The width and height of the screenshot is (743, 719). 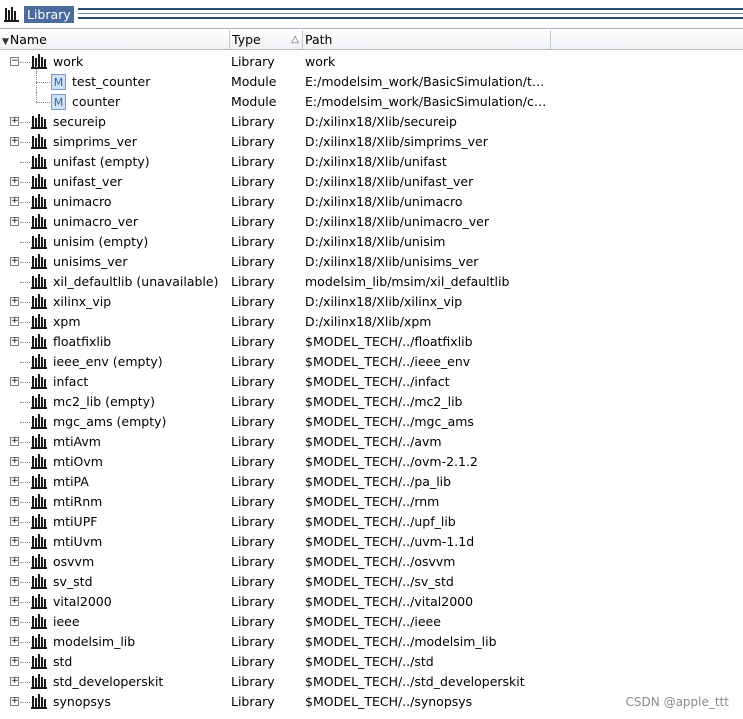 What do you see at coordinates (115, 582) in the screenshot?
I see `name-cell: + sv_std` at bounding box center [115, 582].